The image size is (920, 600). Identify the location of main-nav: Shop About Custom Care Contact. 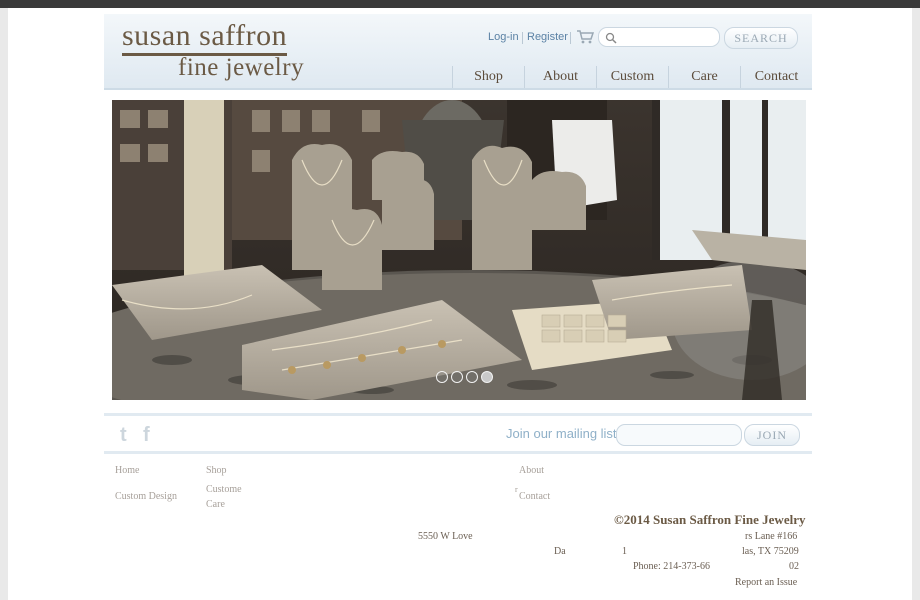
(632, 77).